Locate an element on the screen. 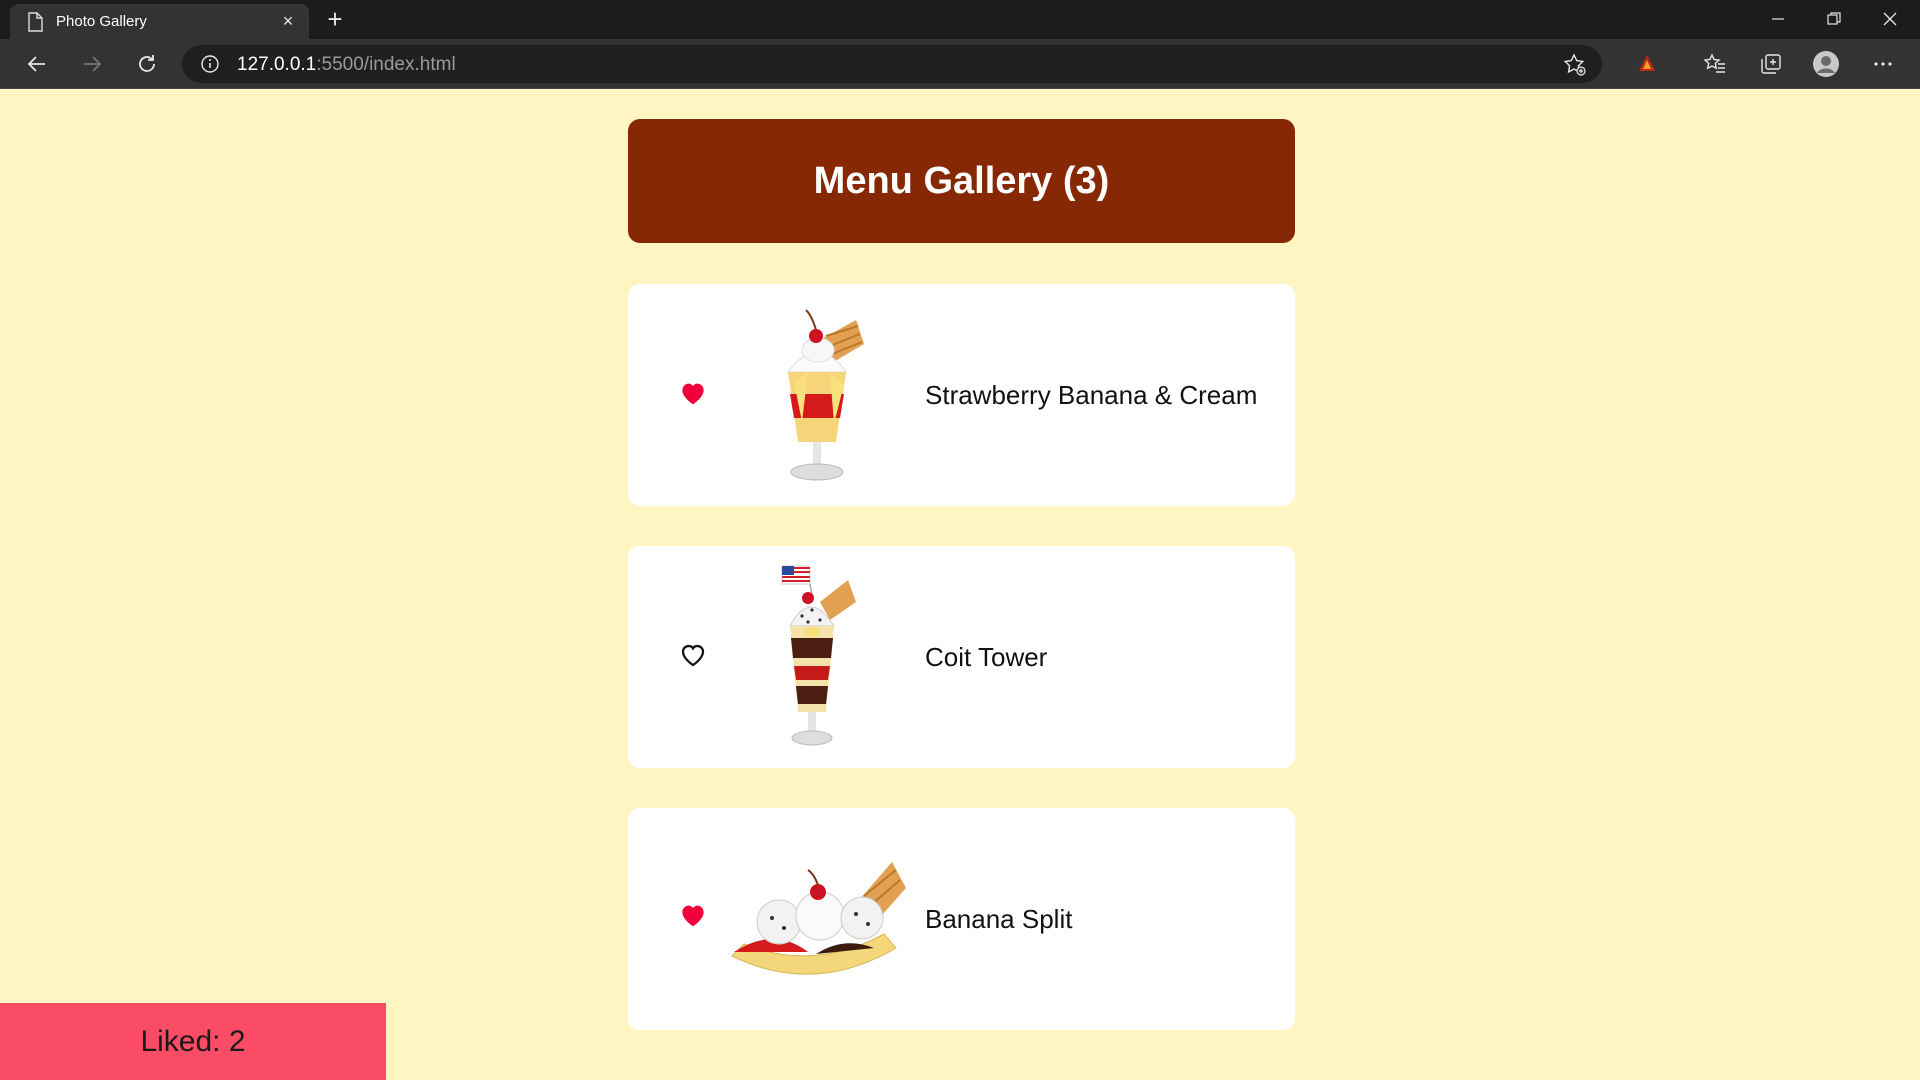  url-text: 127.0.0.1:5500/index.html is located at coordinates (346, 65).